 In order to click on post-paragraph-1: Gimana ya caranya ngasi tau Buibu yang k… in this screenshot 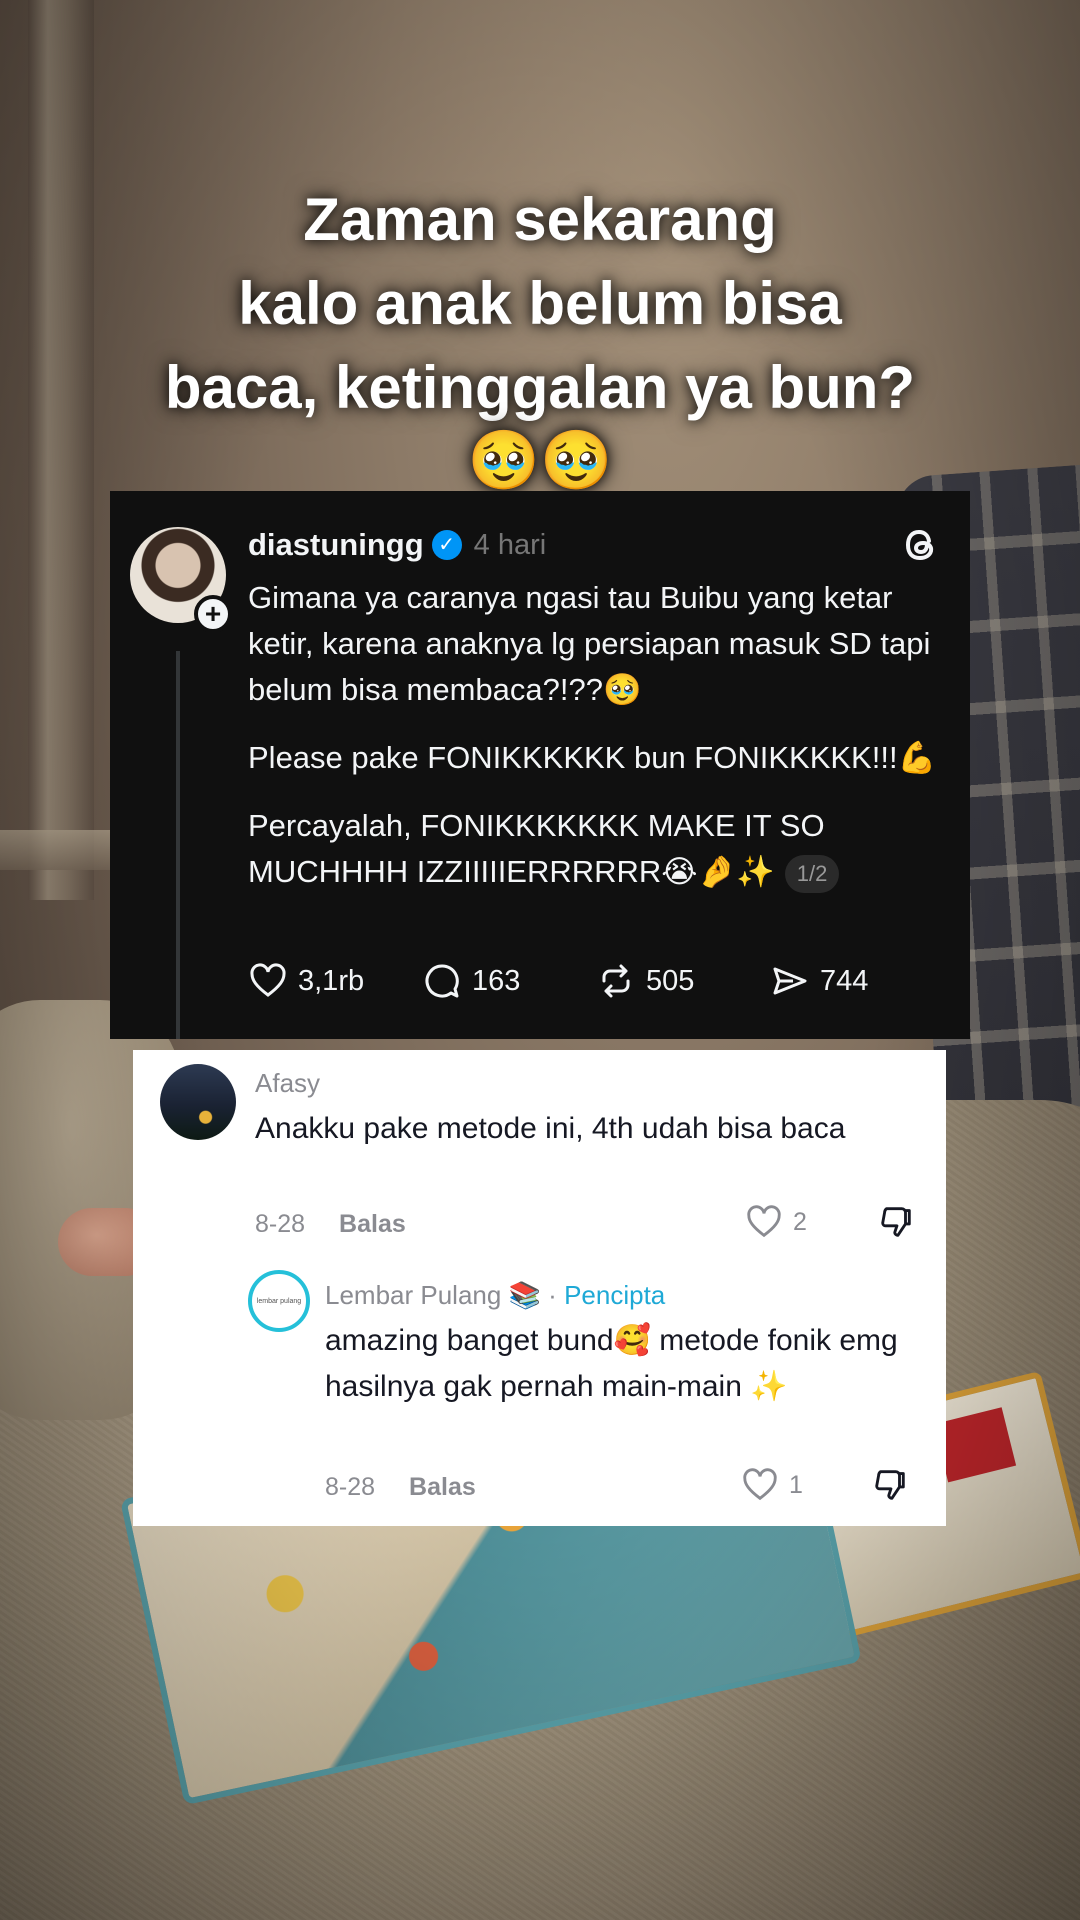, I will do `click(589, 643)`.